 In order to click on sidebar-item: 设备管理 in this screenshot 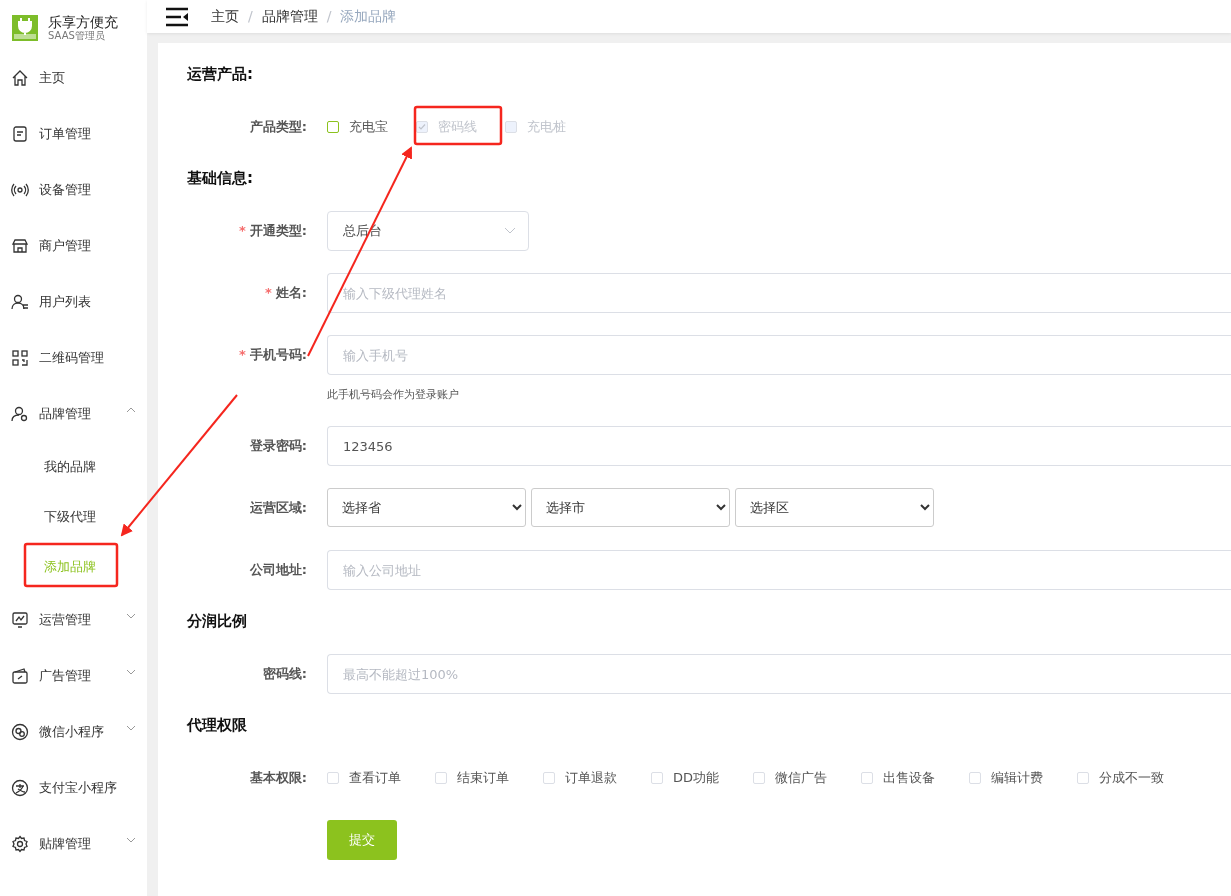, I will do `click(73, 190)`.